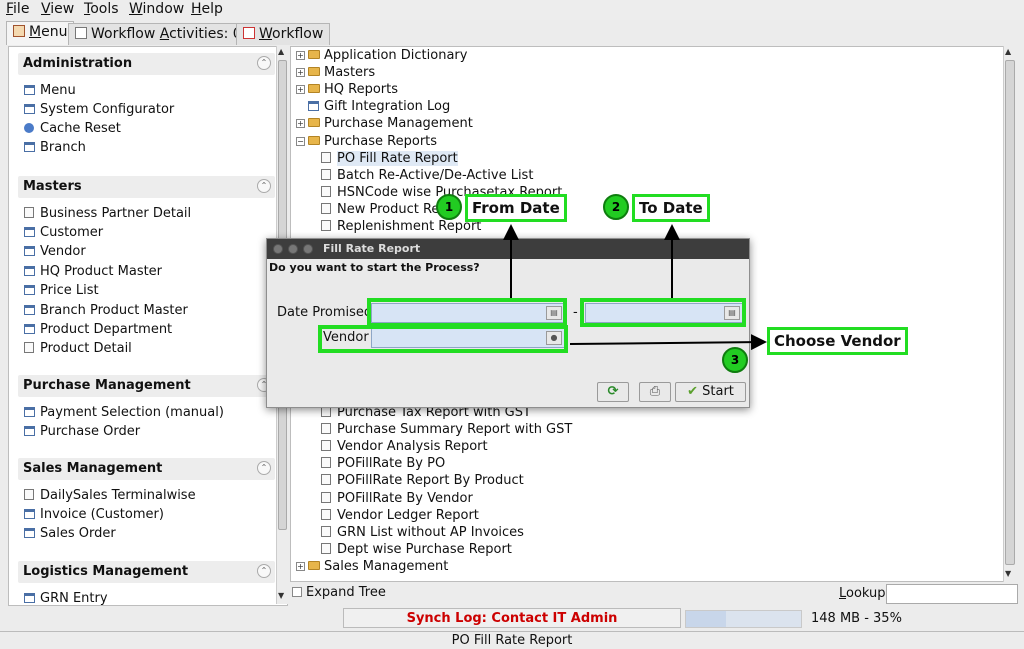 This screenshot has height=649, width=1024. What do you see at coordinates (449, 207) in the screenshot?
I see `step-badge-1: 1` at bounding box center [449, 207].